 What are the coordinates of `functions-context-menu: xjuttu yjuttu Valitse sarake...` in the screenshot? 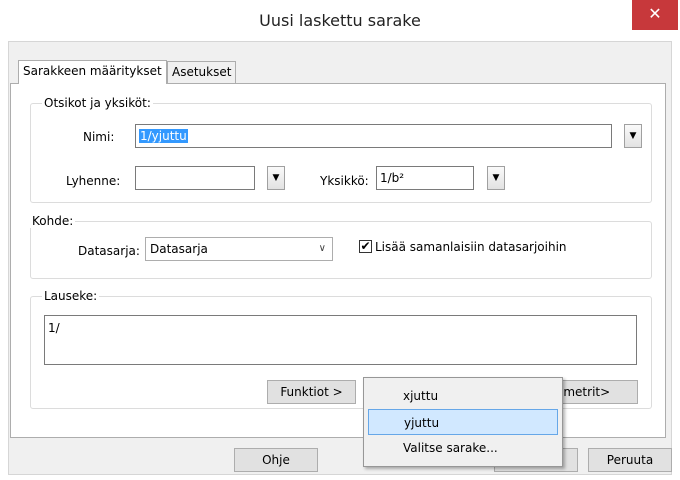 It's located at (463, 422).